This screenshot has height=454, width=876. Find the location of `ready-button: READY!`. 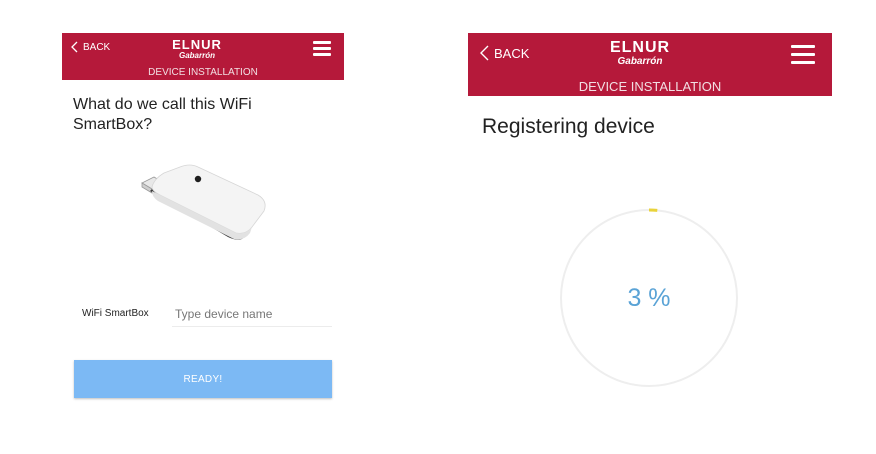

ready-button: READY! is located at coordinates (203, 379).